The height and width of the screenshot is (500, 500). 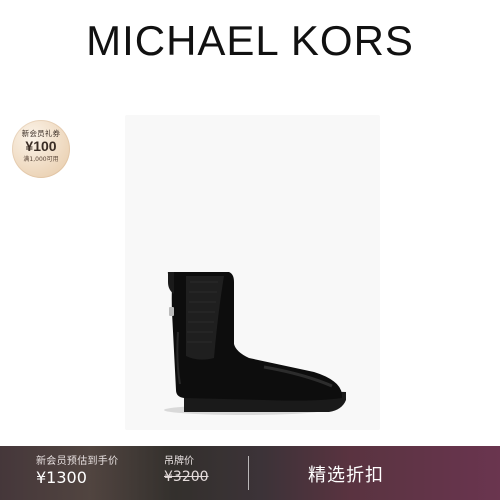 What do you see at coordinates (186, 477) in the screenshot?
I see `list-price-value: ¥3200` at bounding box center [186, 477].